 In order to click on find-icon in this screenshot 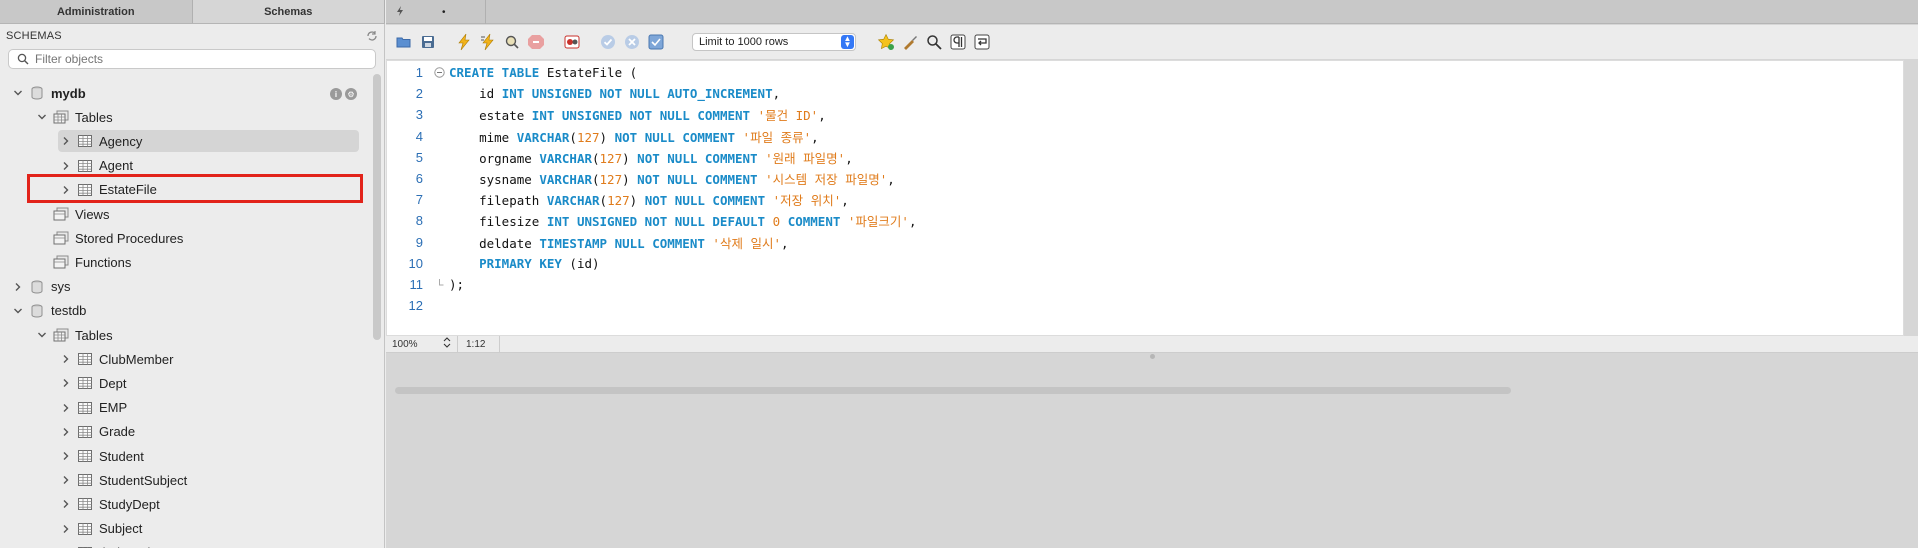, I will do `click(934, 42)`.